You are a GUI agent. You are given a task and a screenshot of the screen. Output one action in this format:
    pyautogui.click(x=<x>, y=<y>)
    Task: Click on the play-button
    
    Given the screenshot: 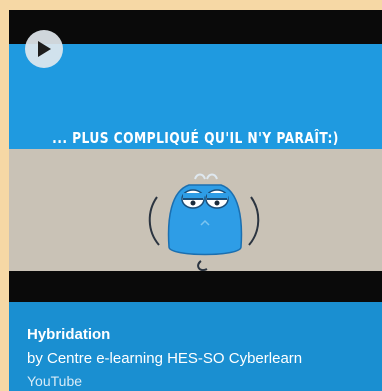 What is the action you would take?
    pyautogui.click(x=44, y=49)
    